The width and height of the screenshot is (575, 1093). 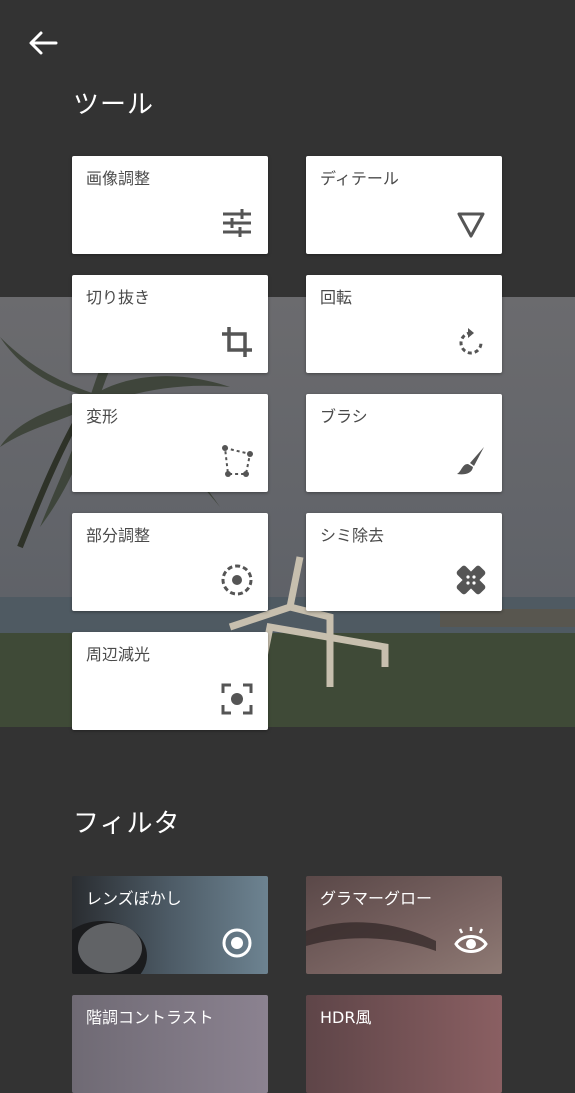 What do you see at coordinates (170, 1044) in the screenshot?
I see `filter-tile-tonal-contrast: 階調コントラスト` at bounding box center [170, 1044].